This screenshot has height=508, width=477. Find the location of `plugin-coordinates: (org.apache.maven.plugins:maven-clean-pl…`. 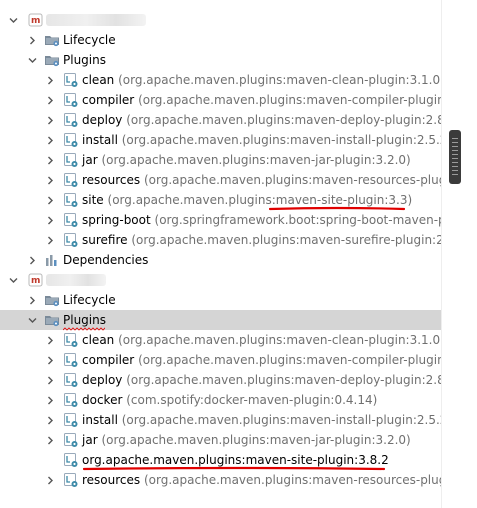

plugin-coordinates: (org.apache.maven.plugins:maven-clean-pl… is located at coordinates (279, 80).